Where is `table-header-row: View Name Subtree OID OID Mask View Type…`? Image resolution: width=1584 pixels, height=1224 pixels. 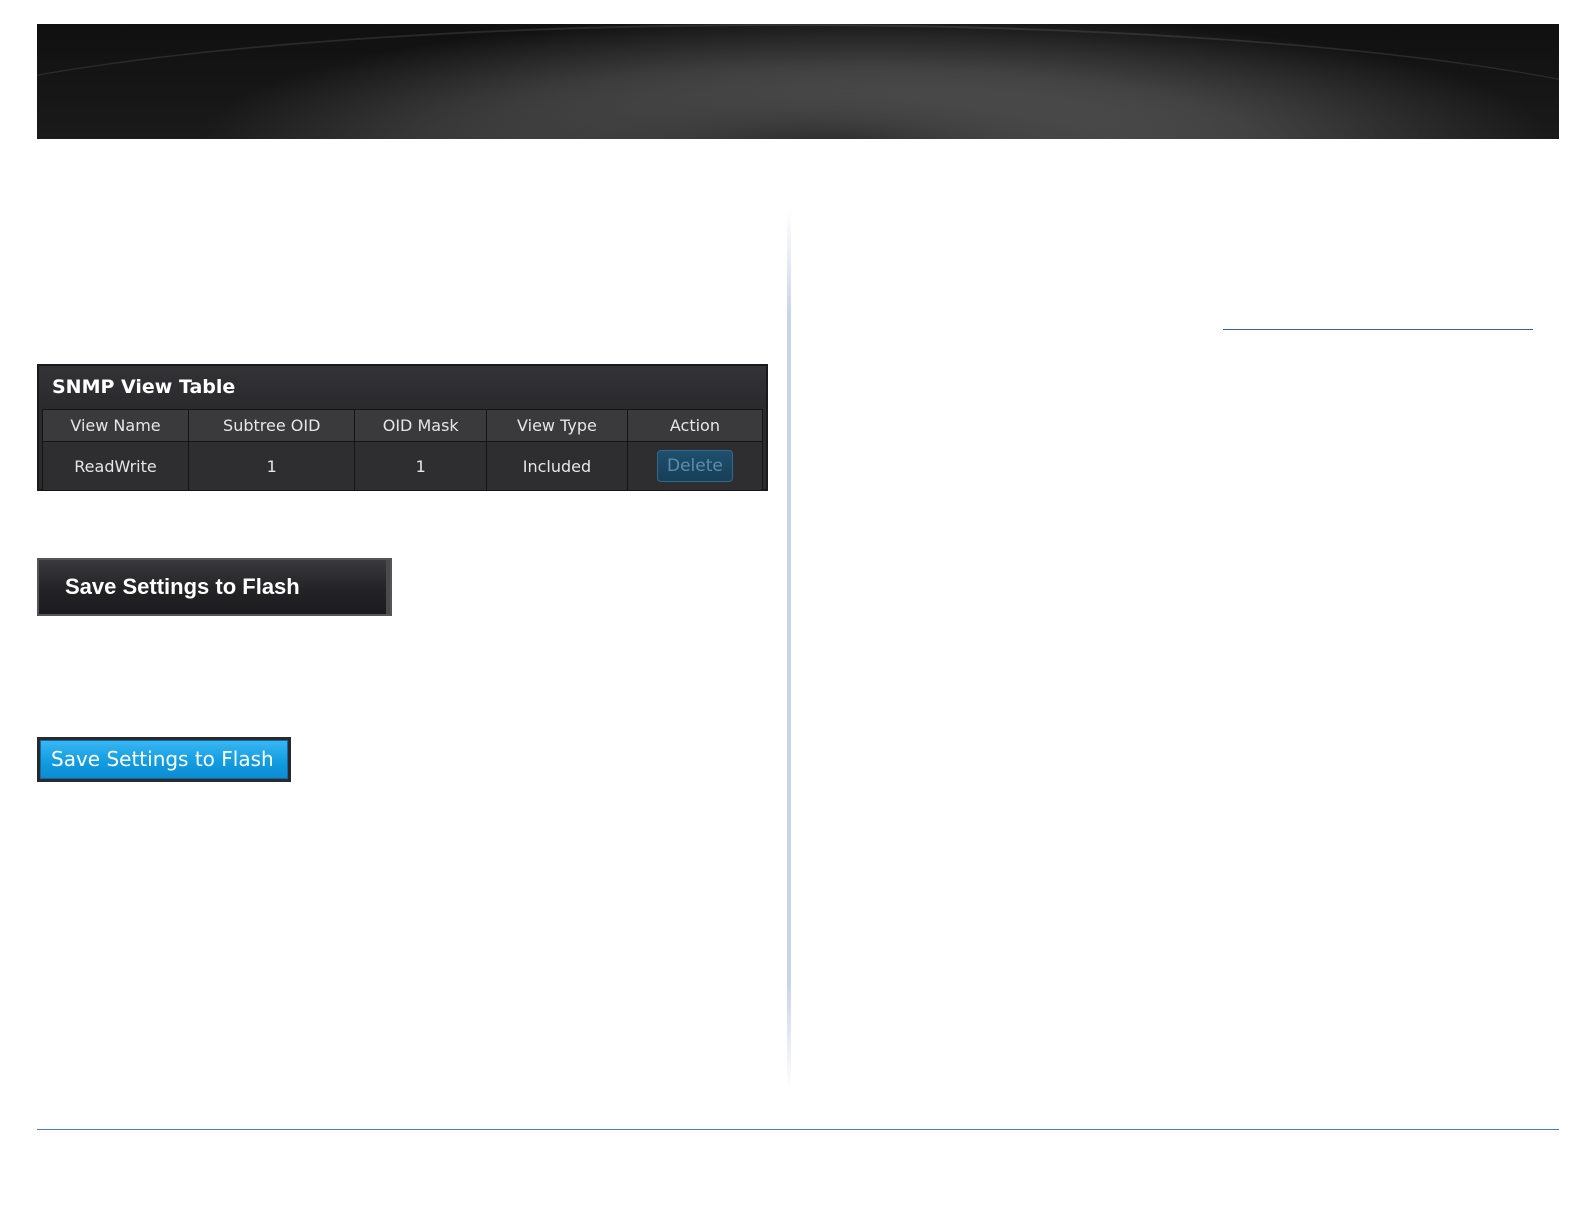 table-header-row: View Name Subtree OID OID Mask View Type… is located at coordinates (402, 425).